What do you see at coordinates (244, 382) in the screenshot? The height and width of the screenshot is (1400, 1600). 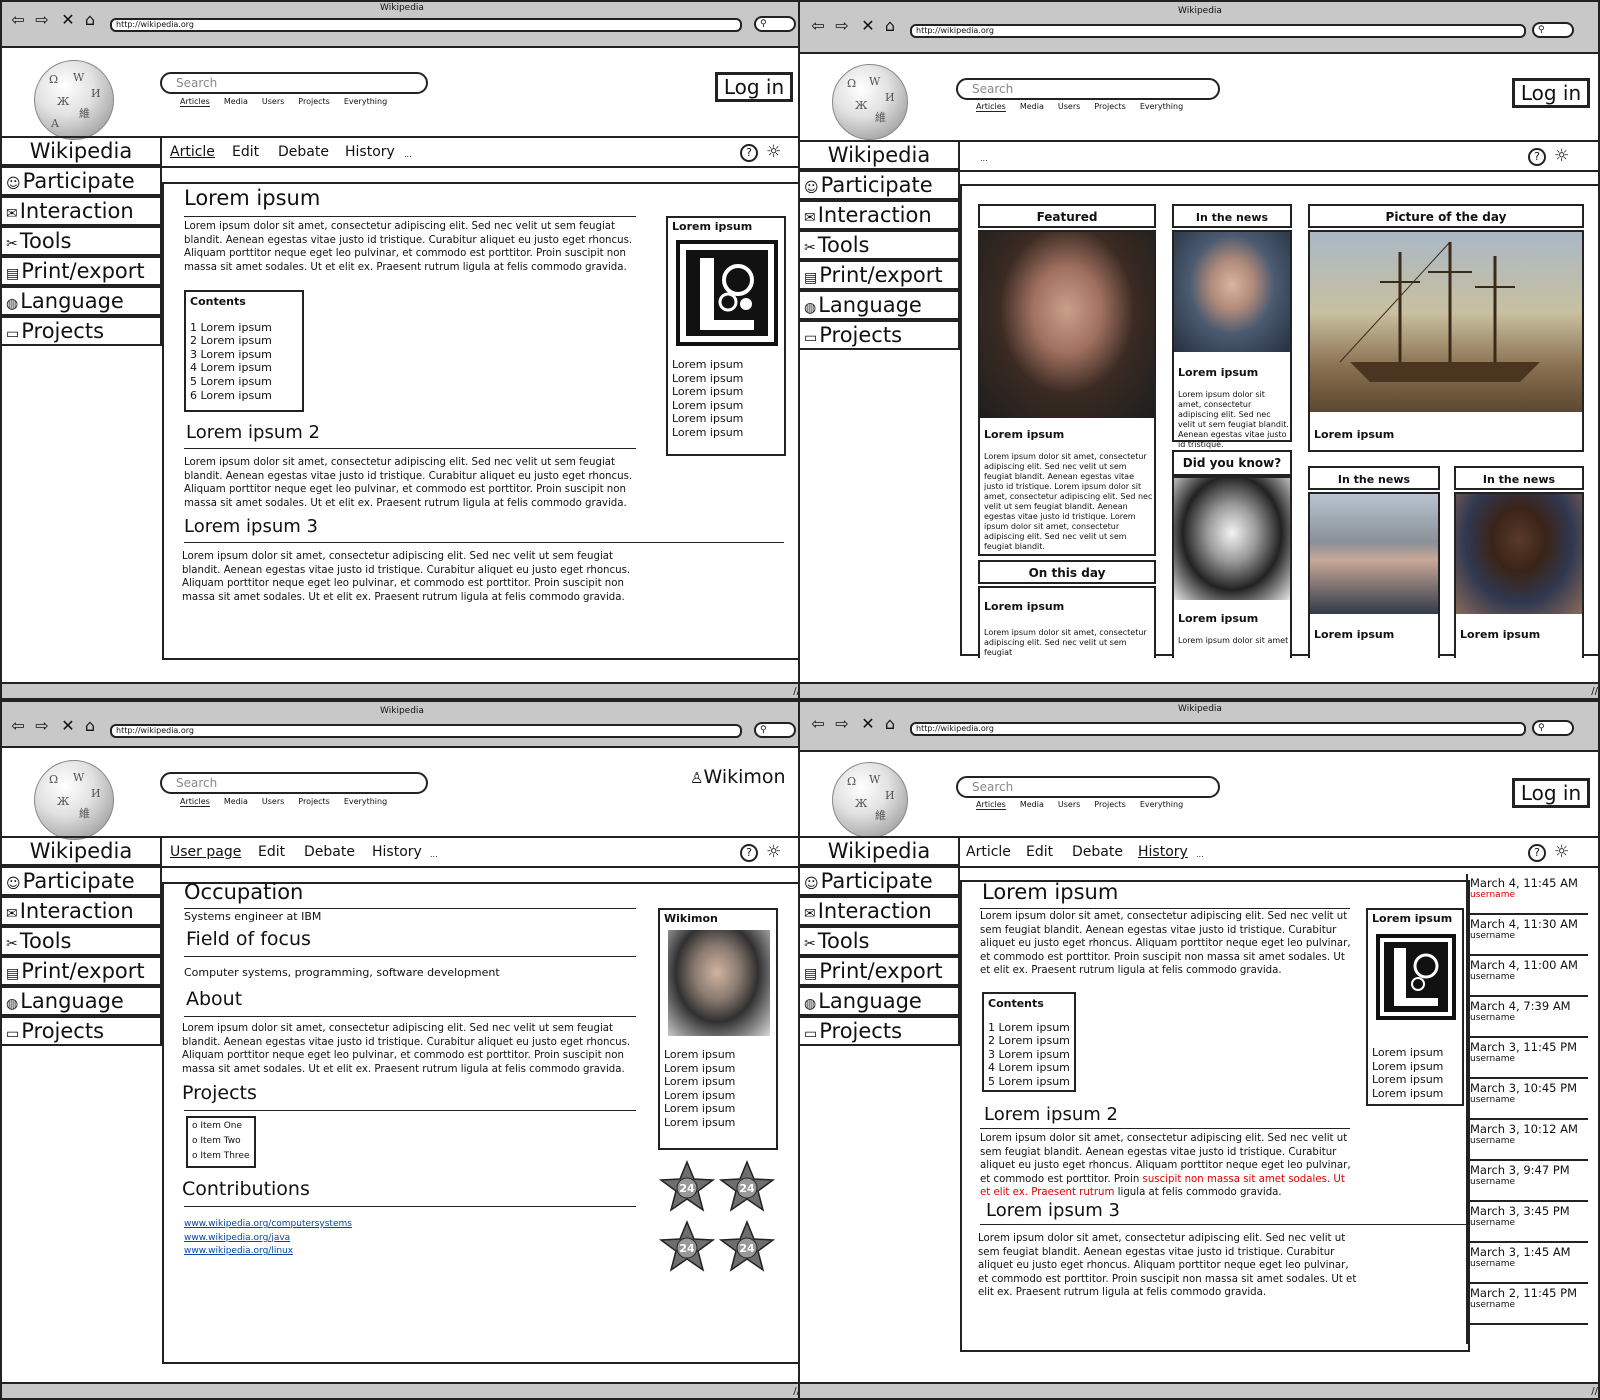 I see `toc-item: 5 Lorem ipsum` at bounding box center [244, 382].